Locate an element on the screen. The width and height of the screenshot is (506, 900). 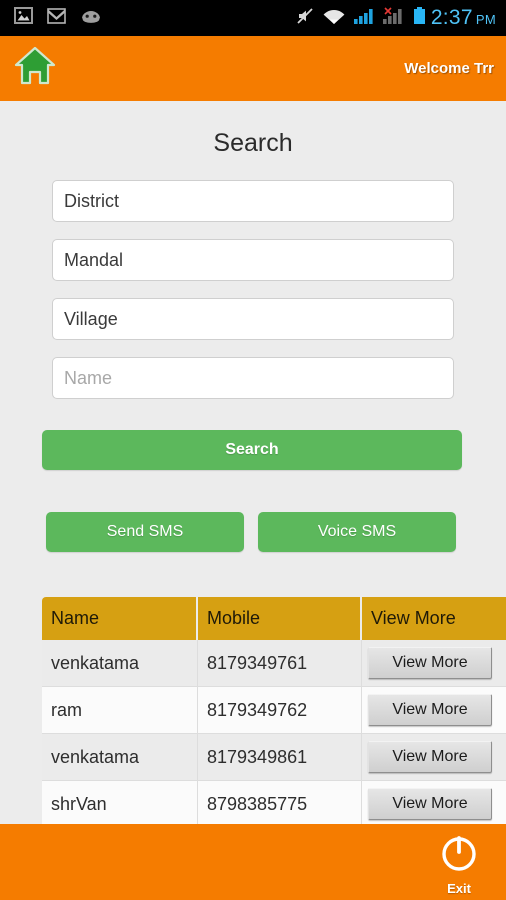
cell-mobile: 8798385775 is located at coordinates (280, 804).